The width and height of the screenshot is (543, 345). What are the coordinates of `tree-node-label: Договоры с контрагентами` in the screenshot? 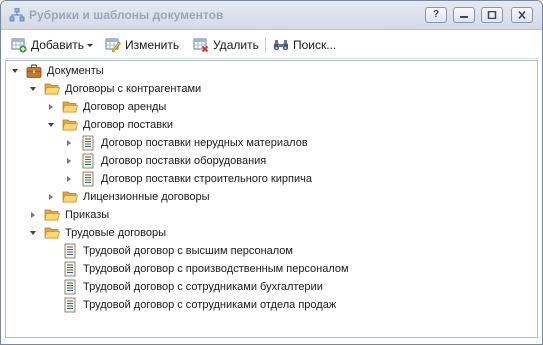 It's located at (133, 89).